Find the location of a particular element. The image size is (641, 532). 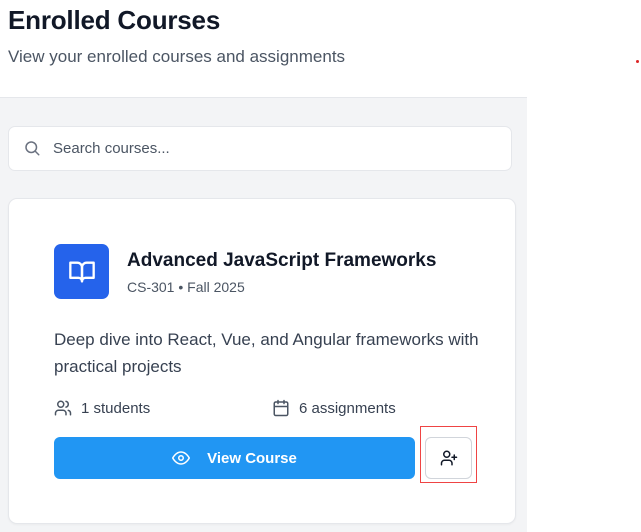

calendar-icon is located at coordinates (281, 408).